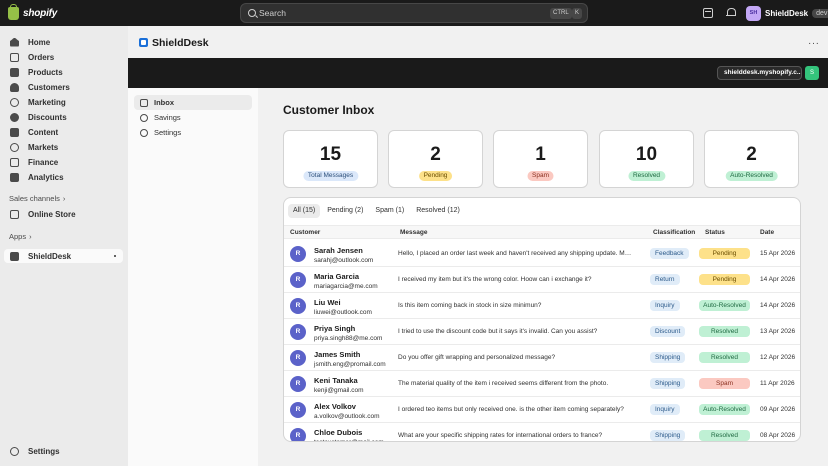 Image resolution: width=828 pixels, height=466 pixels. I want to click on subnav-label: Inbox, so click(164, 102).